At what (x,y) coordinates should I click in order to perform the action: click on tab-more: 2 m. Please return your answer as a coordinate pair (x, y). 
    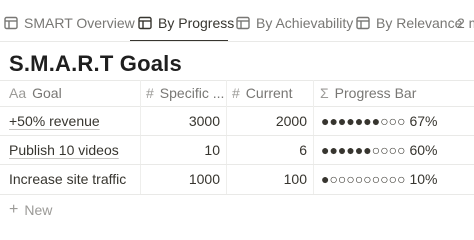
    Looking at the image, I should click on (465, 23).